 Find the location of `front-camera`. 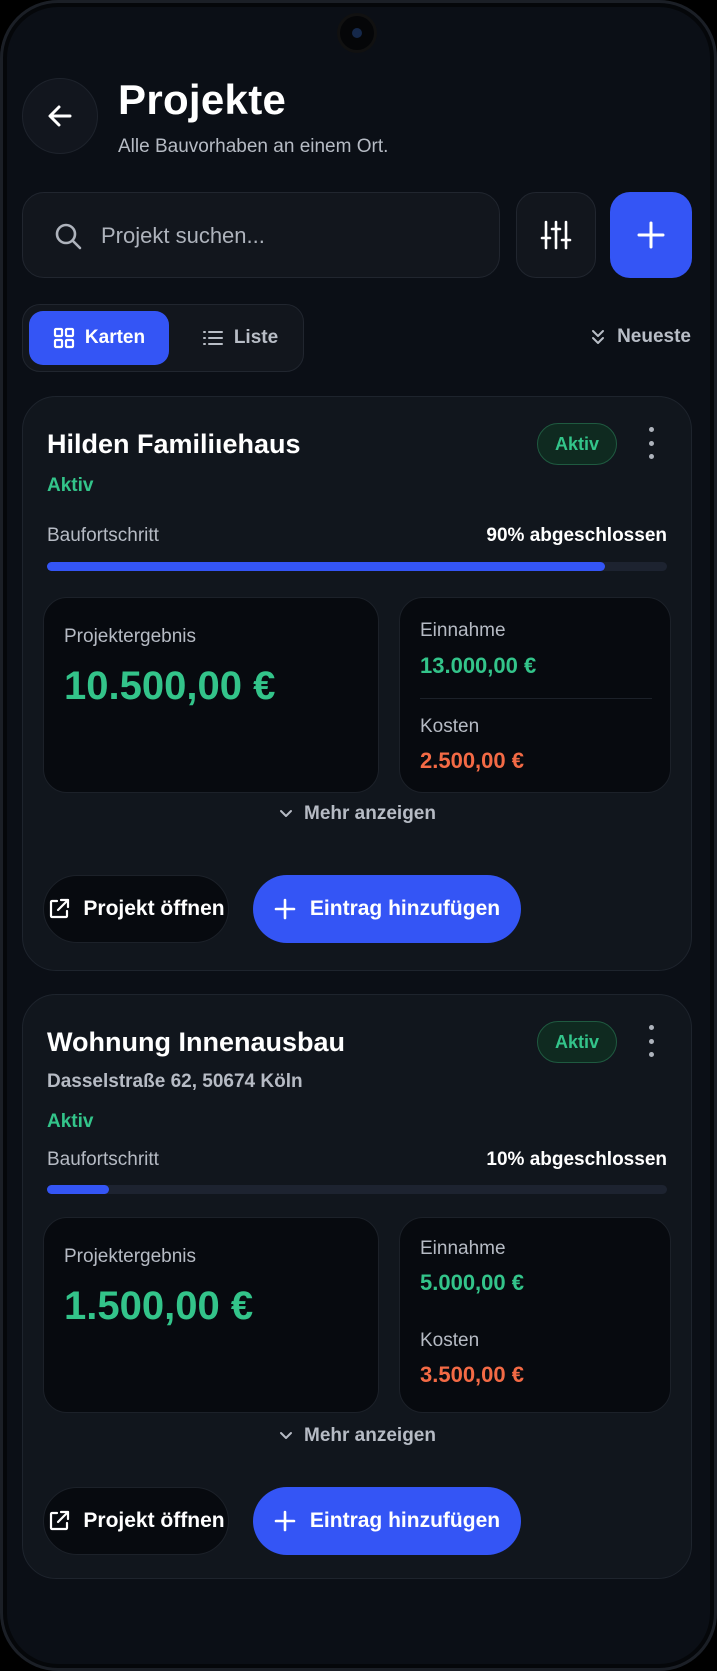

front-camera is located at coordinates (357, 33).